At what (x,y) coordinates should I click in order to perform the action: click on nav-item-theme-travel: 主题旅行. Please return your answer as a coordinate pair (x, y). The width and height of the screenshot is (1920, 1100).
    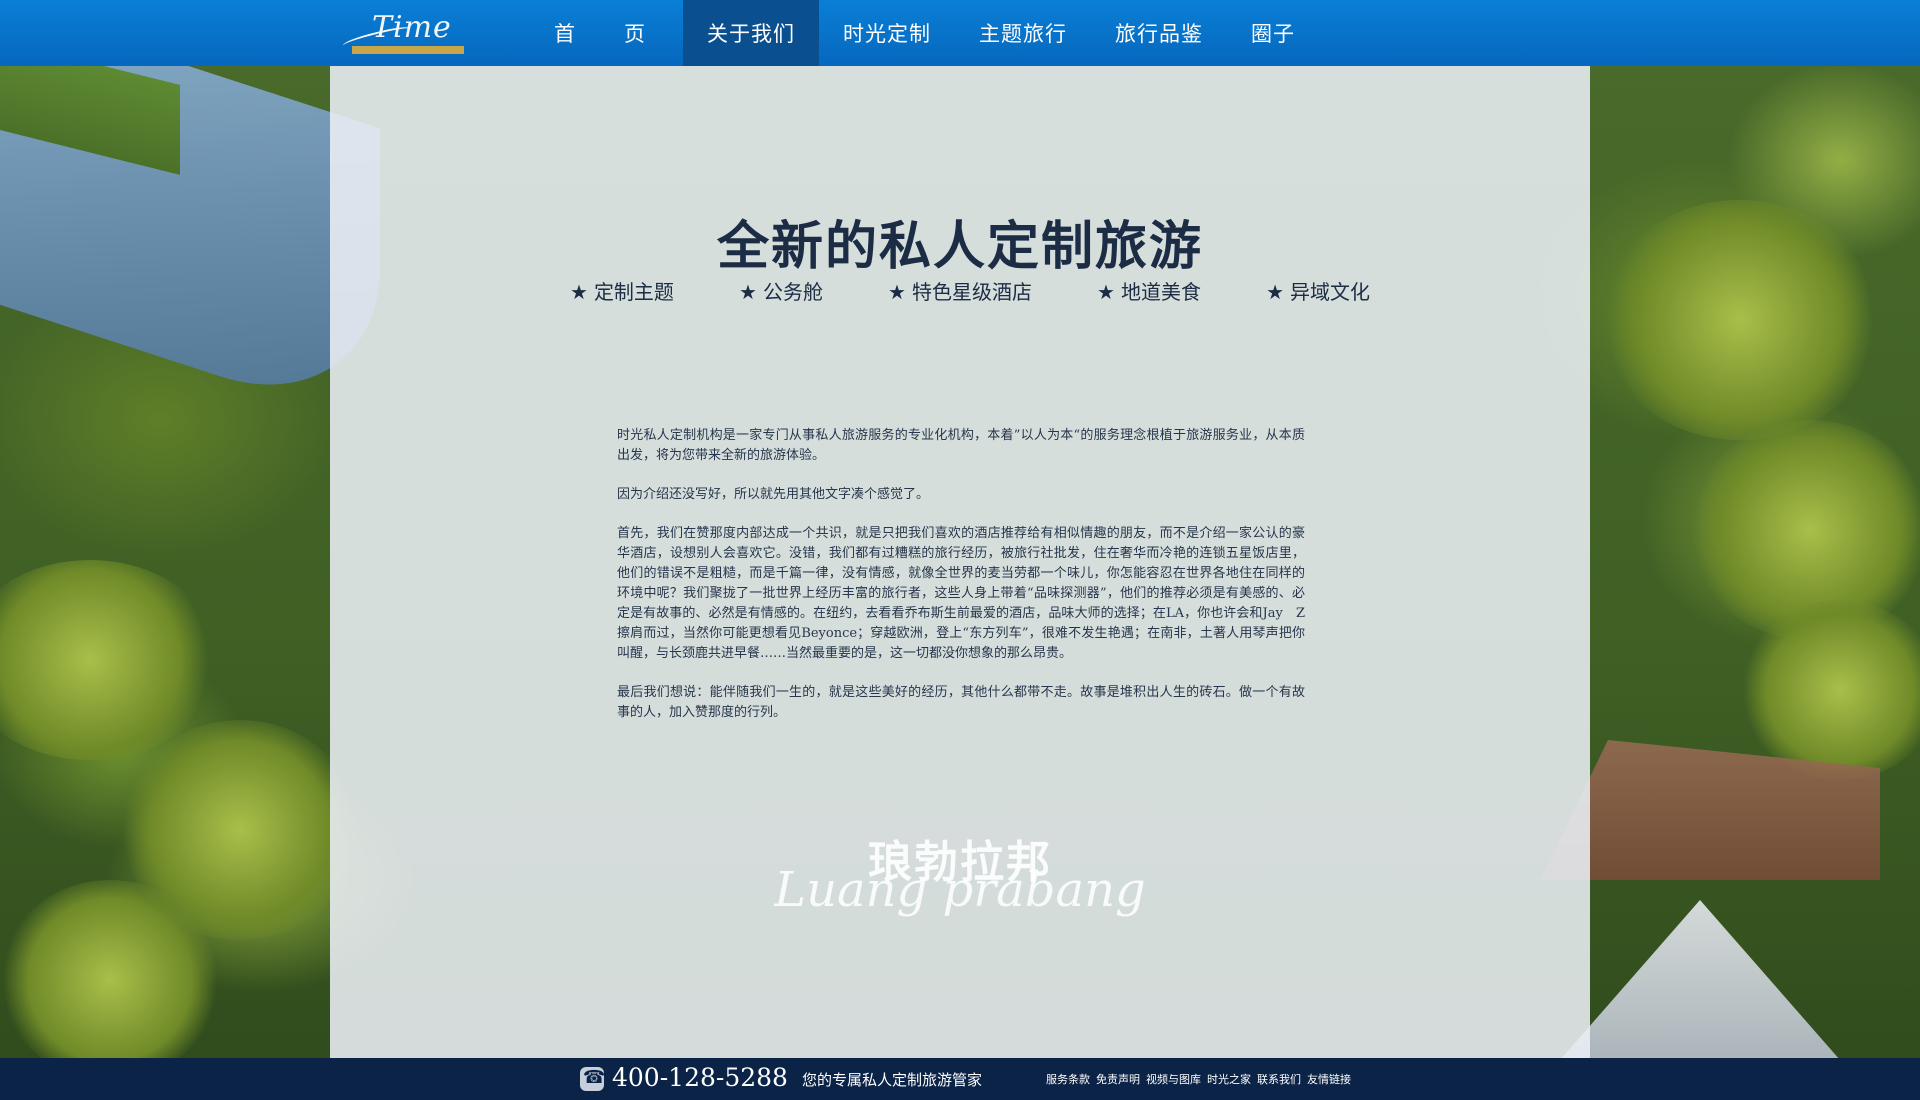
    Looking at the image, I should click on (1023, 33).